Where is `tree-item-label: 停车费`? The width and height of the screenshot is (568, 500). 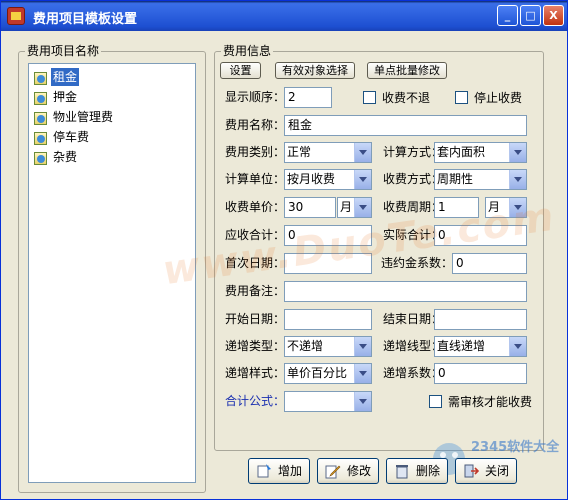
tree-item-label: 停车费 is located at coordinates (71, 137).